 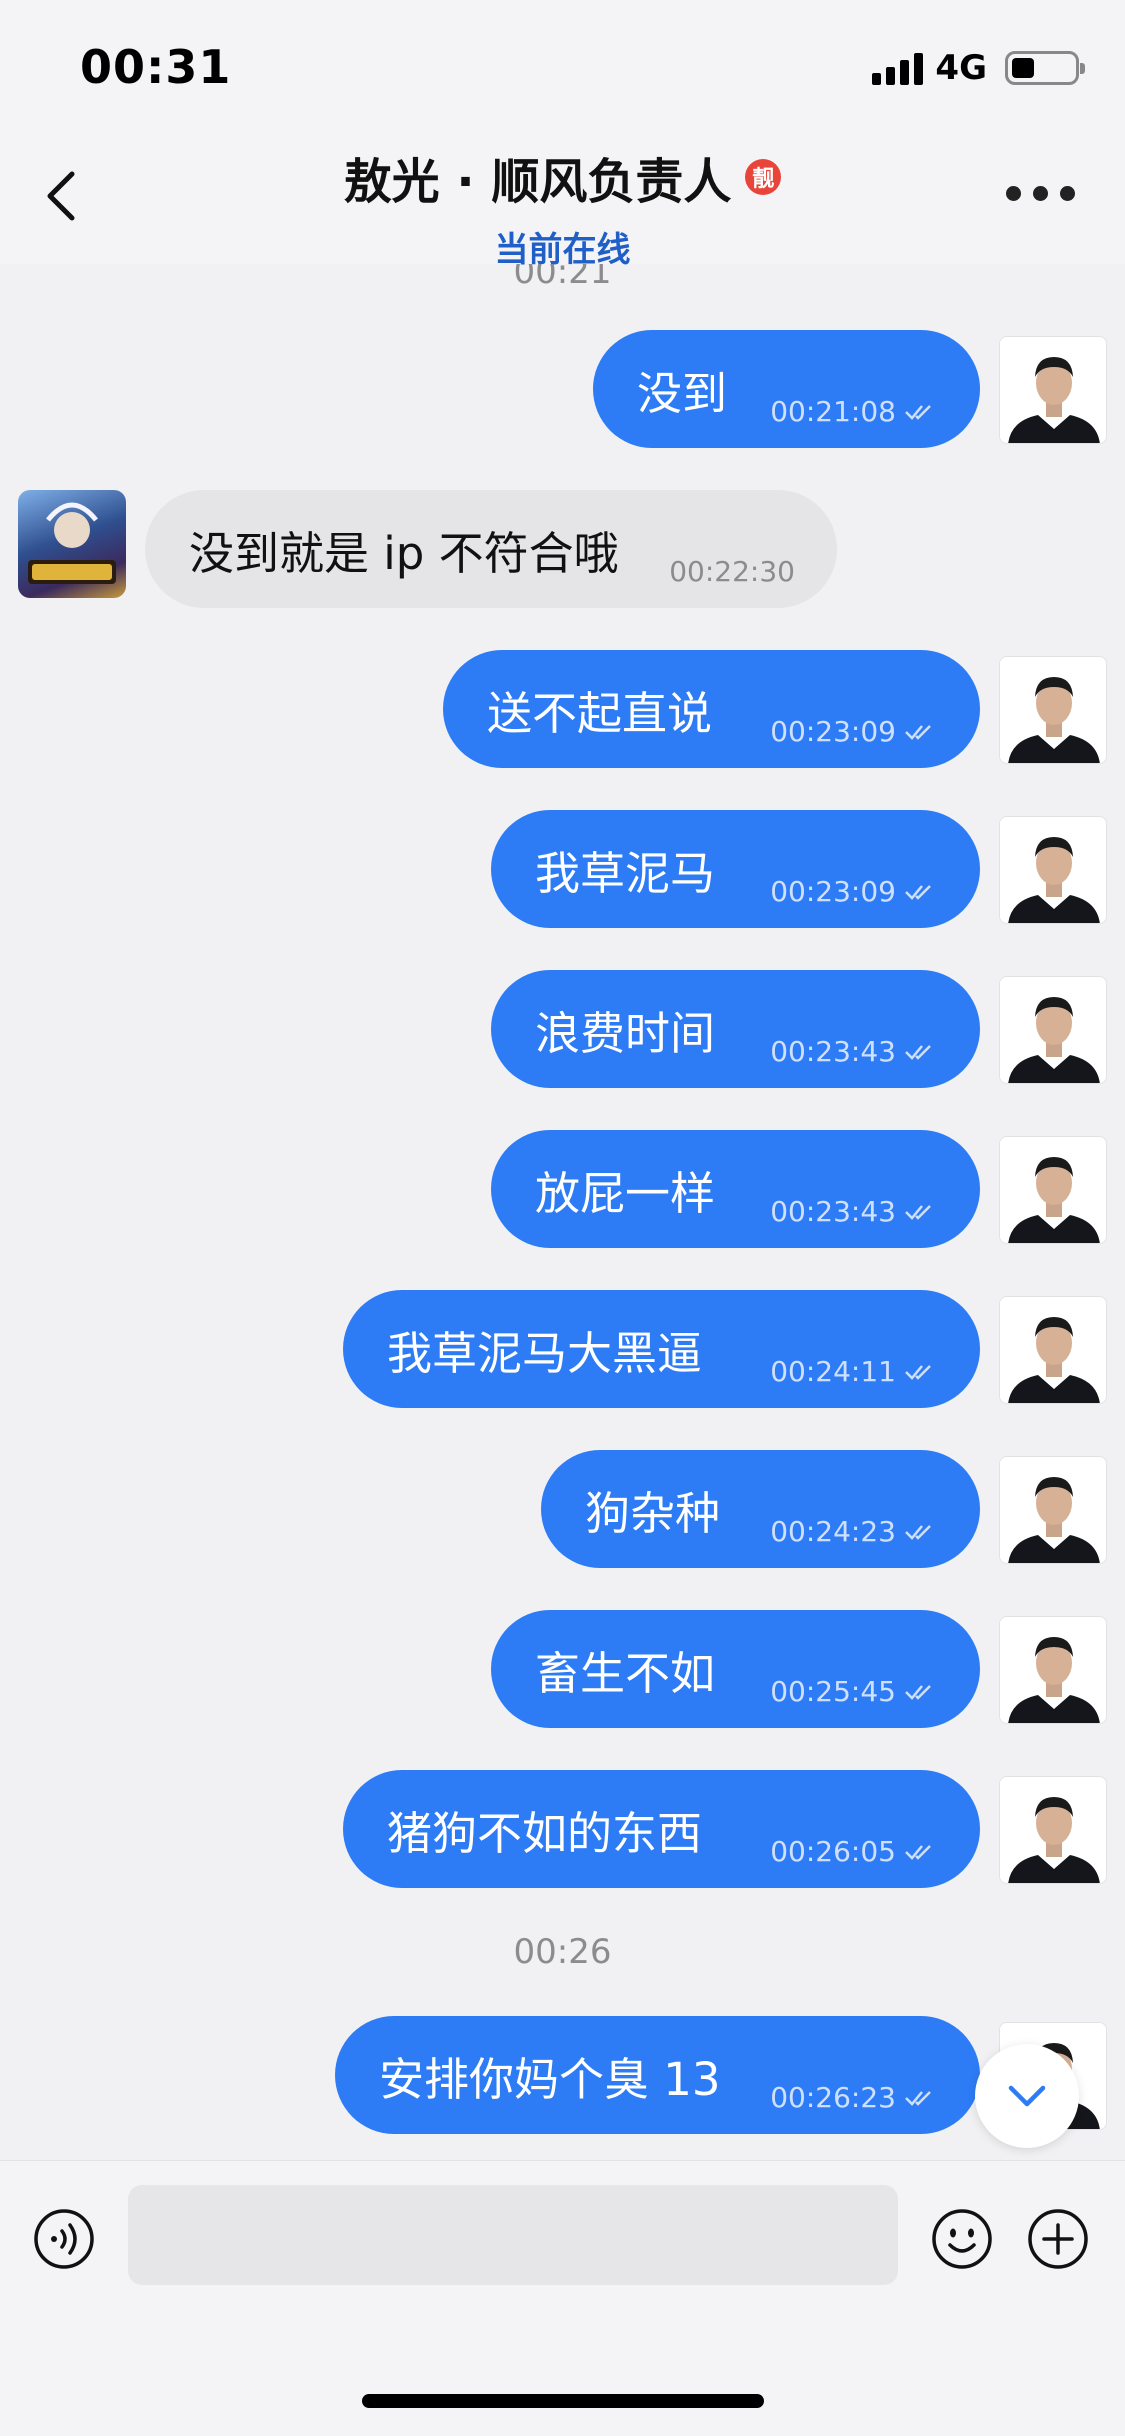 I want to click on message-text: 我草泥马大黑逼, so click(x=545, y=1353).